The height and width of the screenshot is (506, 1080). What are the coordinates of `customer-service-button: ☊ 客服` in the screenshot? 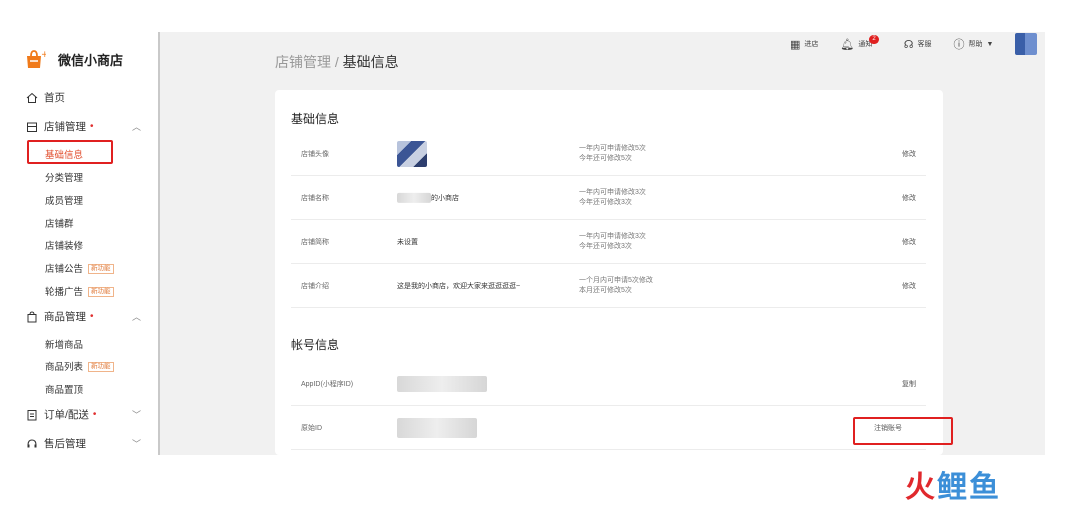 It's located at (918, 44).